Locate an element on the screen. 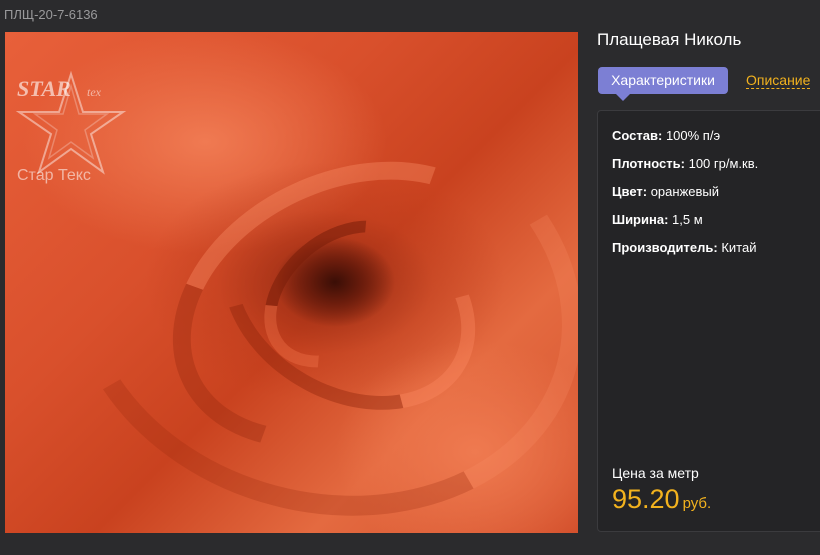 The width and height of the screenshot is (820, 555). spec-value: Китай is located at coordinates (739, 247).